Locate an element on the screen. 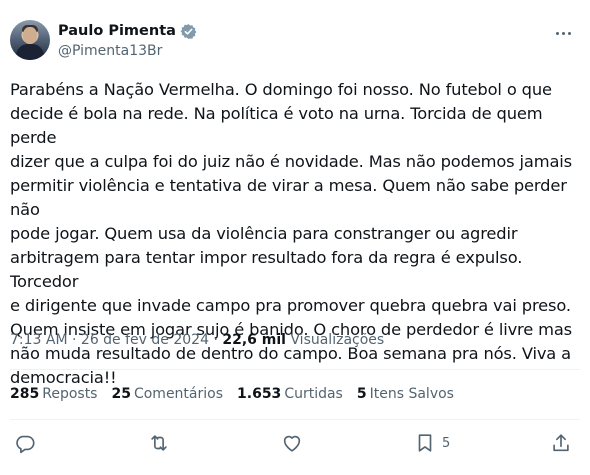  heart-icon is located at coordinates (292, 443).